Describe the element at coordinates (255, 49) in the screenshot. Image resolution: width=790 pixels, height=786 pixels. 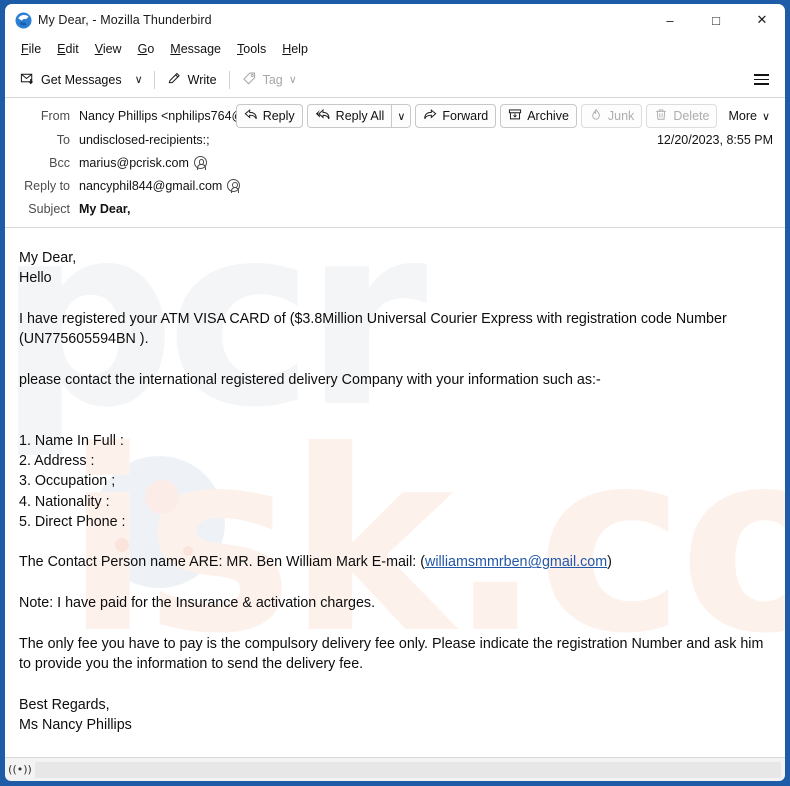
I see `menu-tools-rest: ools` at that location.